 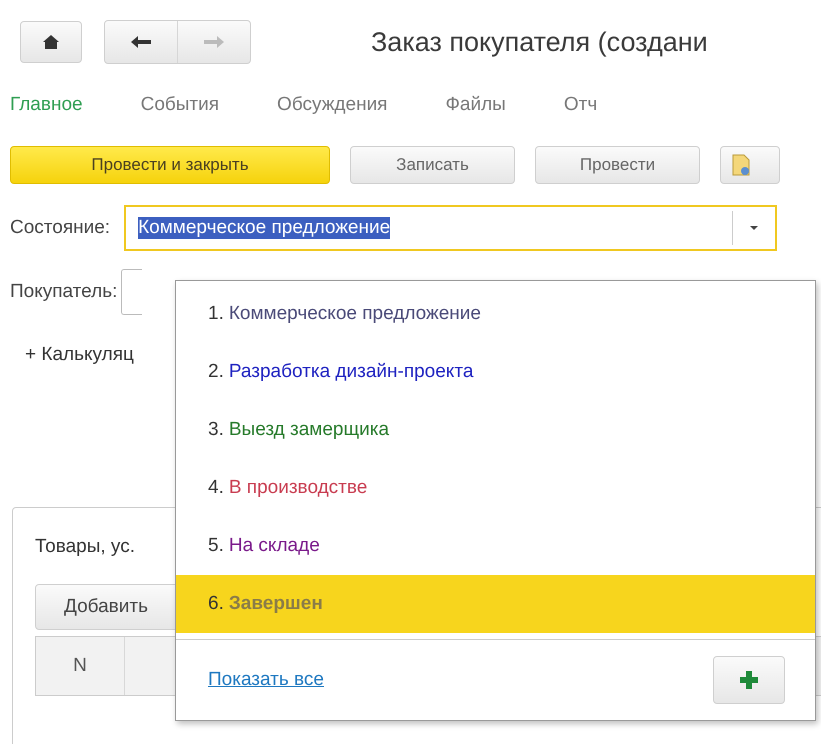 What do you see at coordinates (617, 165) in the screenshot?
I see `toolbar-button: Провести` at bounding box center [617, 165].